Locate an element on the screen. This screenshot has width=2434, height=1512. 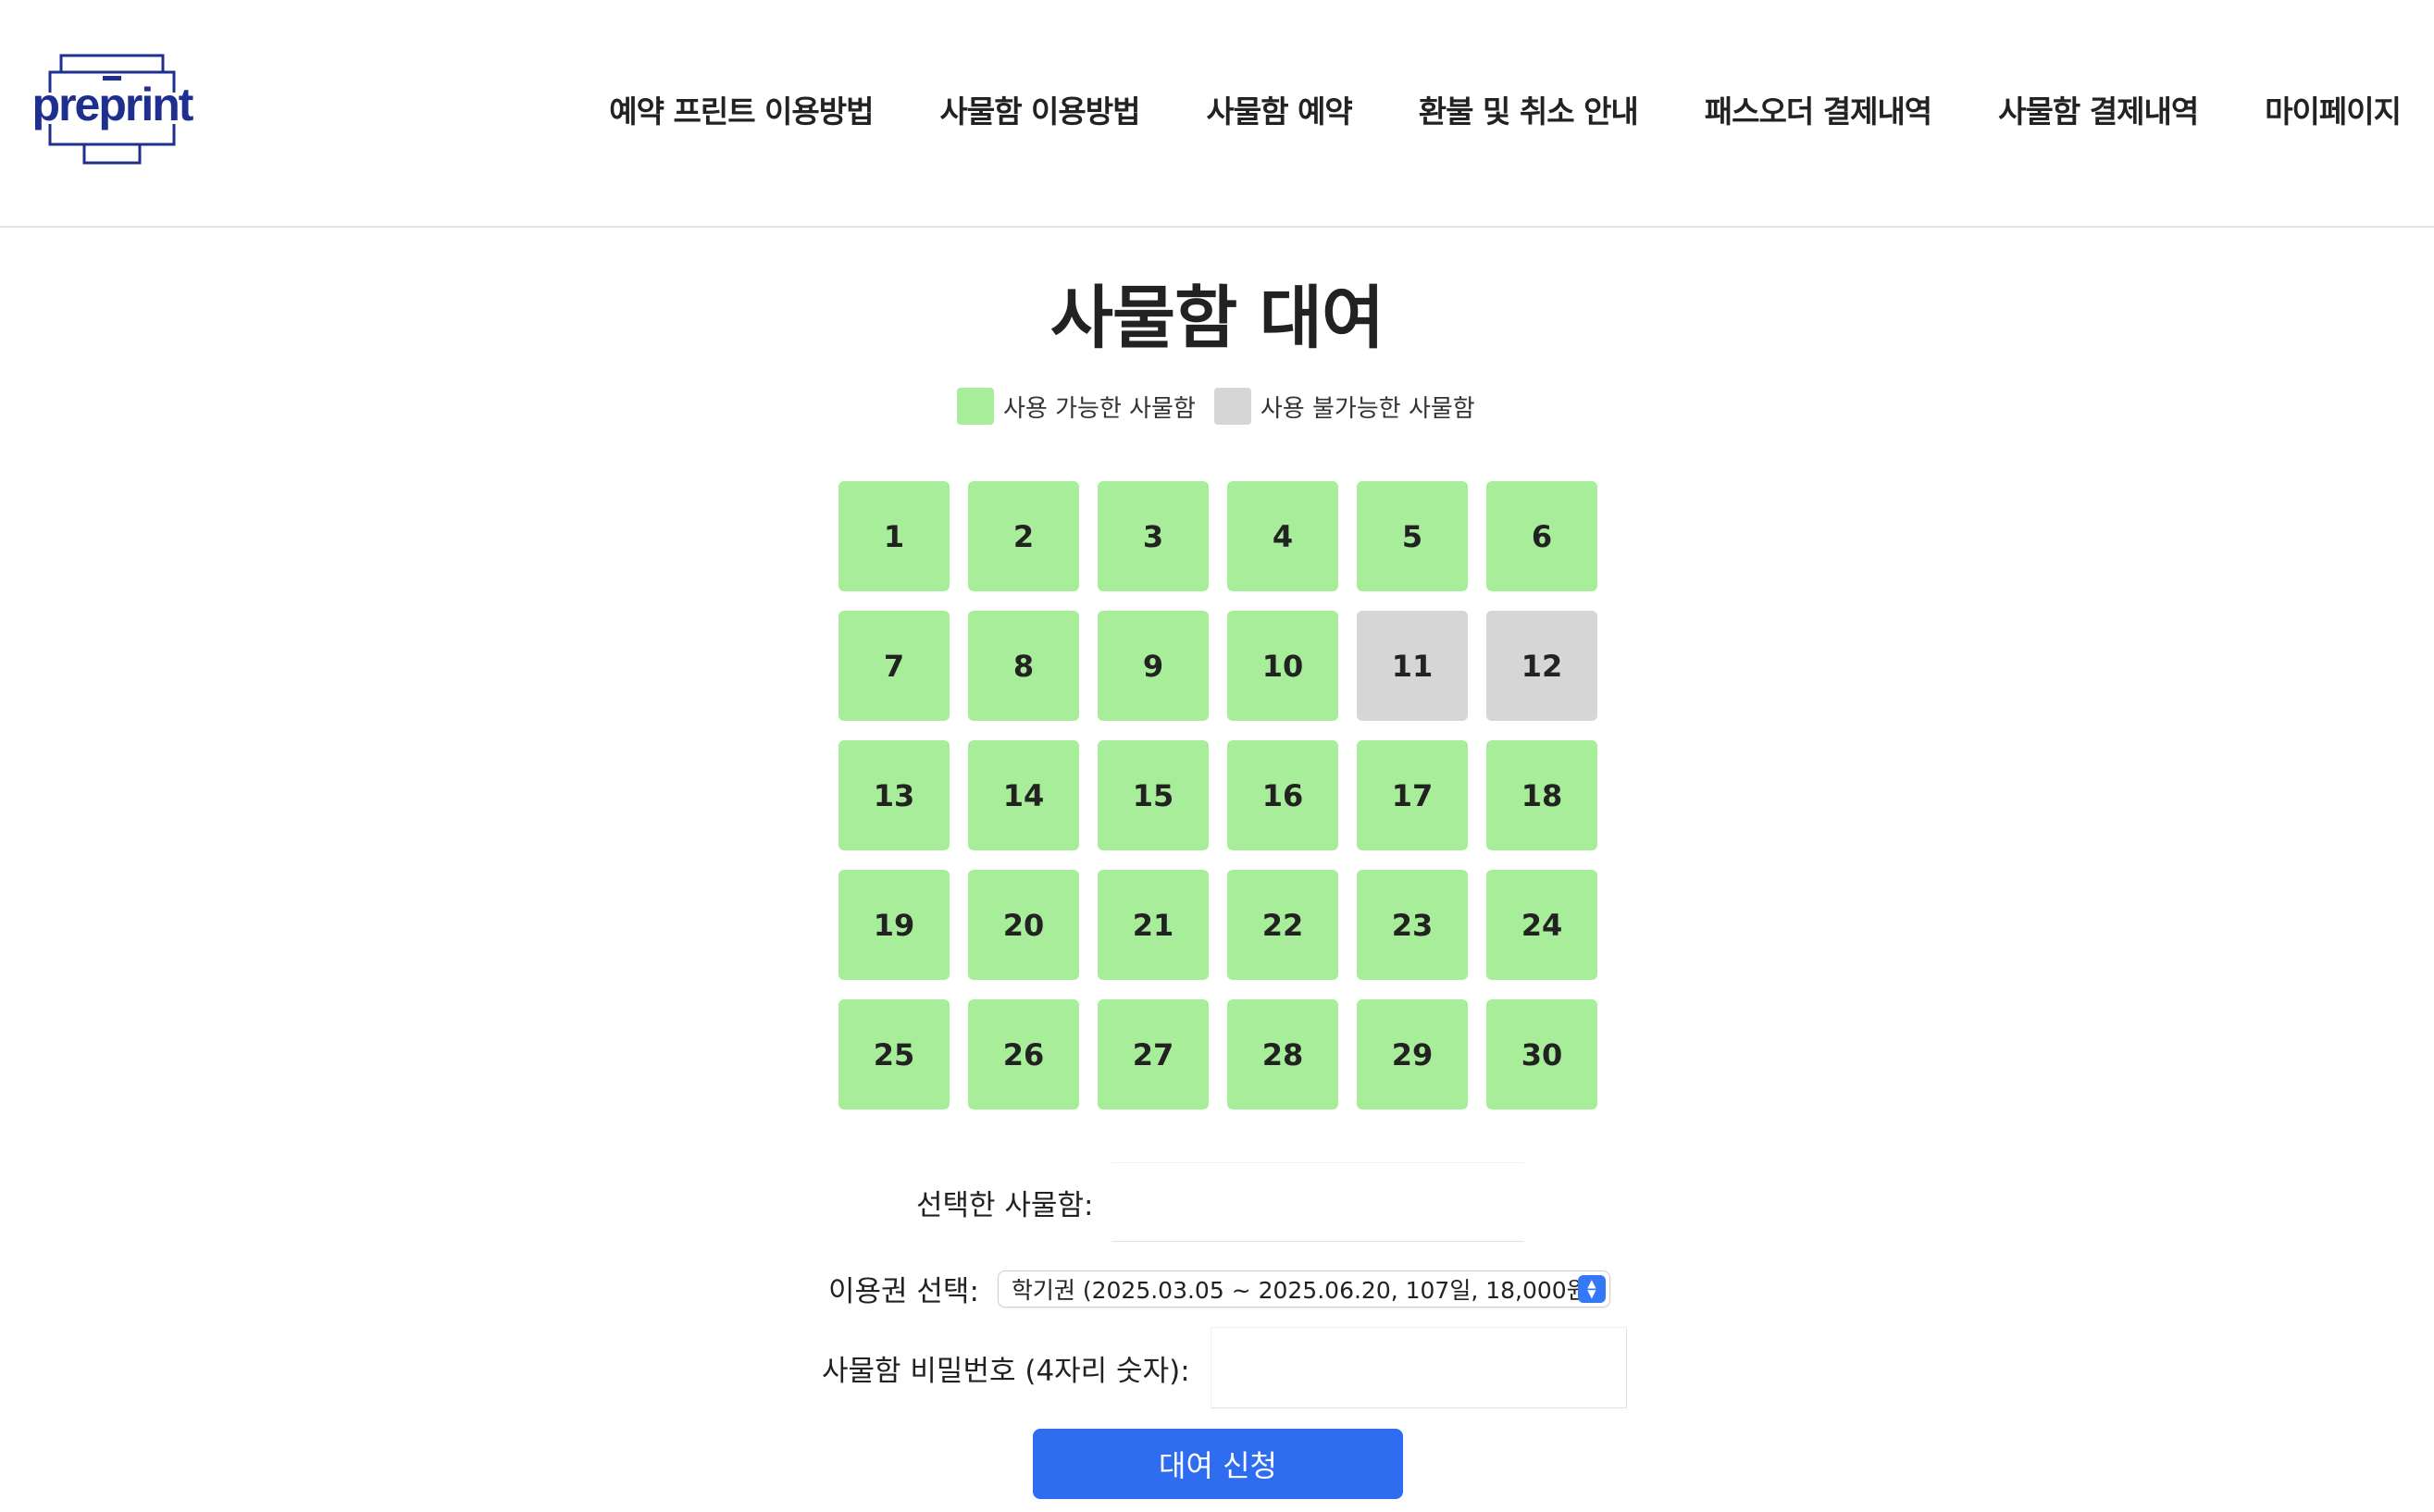
selected-locker-row: 선택한 사물함: is located at coordinates (1221, 1202).